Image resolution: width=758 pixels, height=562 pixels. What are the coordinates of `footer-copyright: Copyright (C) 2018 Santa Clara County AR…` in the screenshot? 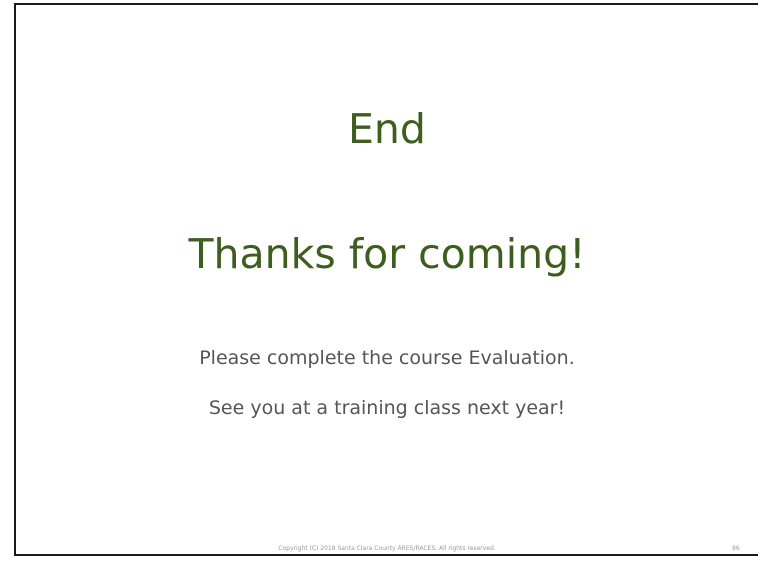 It's located at (387, 548).